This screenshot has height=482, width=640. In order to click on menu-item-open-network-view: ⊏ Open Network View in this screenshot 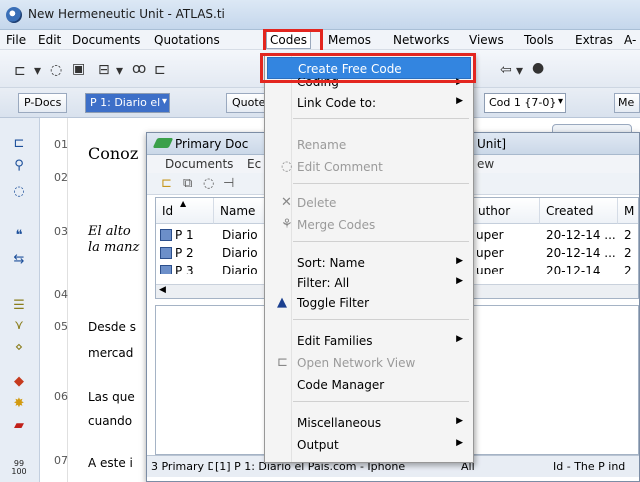, I will do `click(369, 363)`.